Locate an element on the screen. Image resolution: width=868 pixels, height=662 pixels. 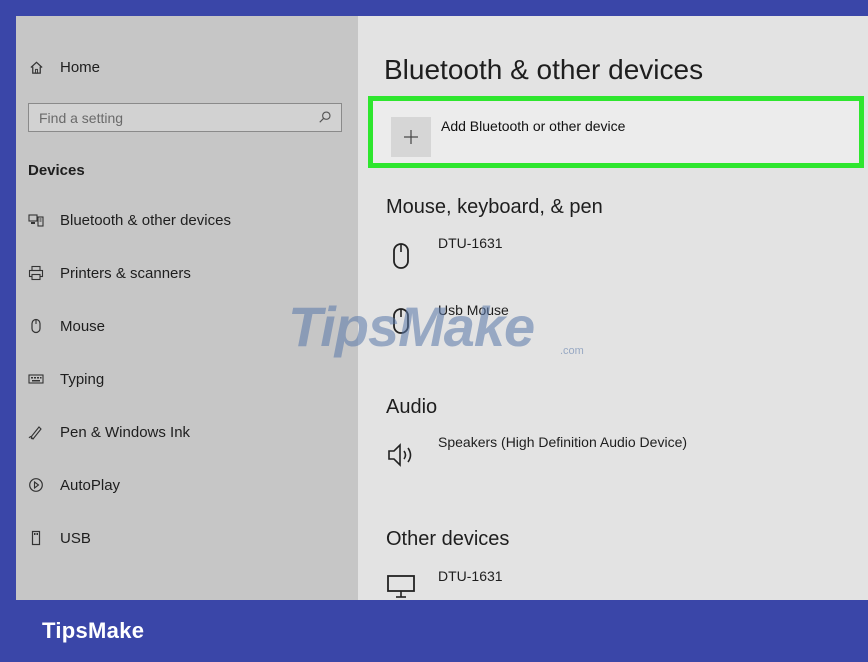
group-title-input: Mouse, keyboard, & pen is located at coordinates (494, 207).